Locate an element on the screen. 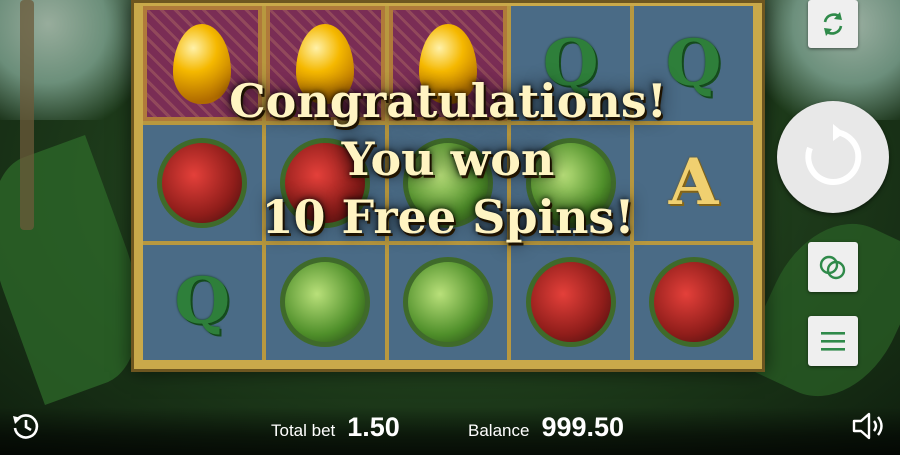 Image resolution: width=900 pixels, height=455 pixels. coins-icon is located at coordinates (832, 267).